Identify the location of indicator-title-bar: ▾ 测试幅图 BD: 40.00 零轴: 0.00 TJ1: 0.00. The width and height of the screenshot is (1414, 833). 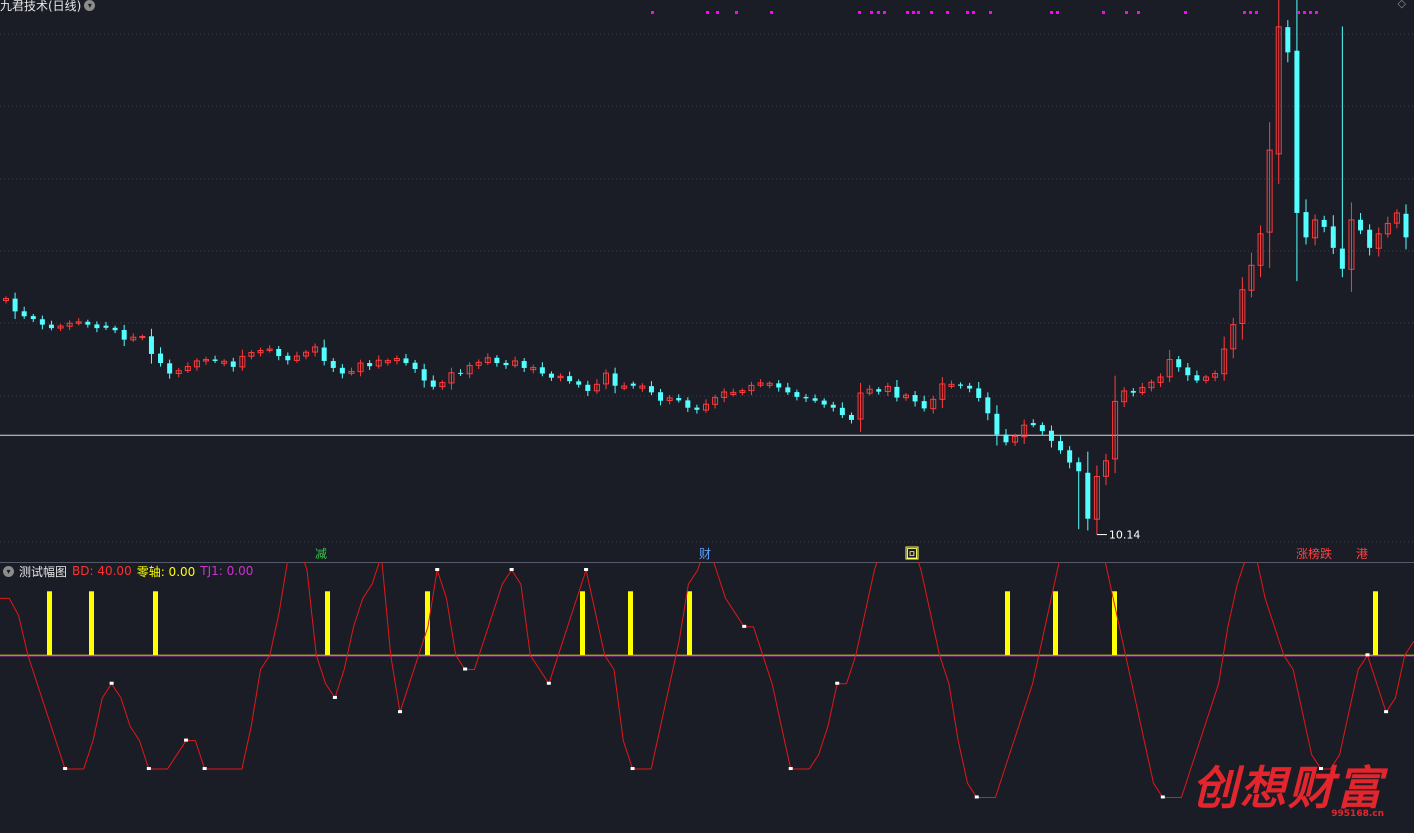
(129, 571).